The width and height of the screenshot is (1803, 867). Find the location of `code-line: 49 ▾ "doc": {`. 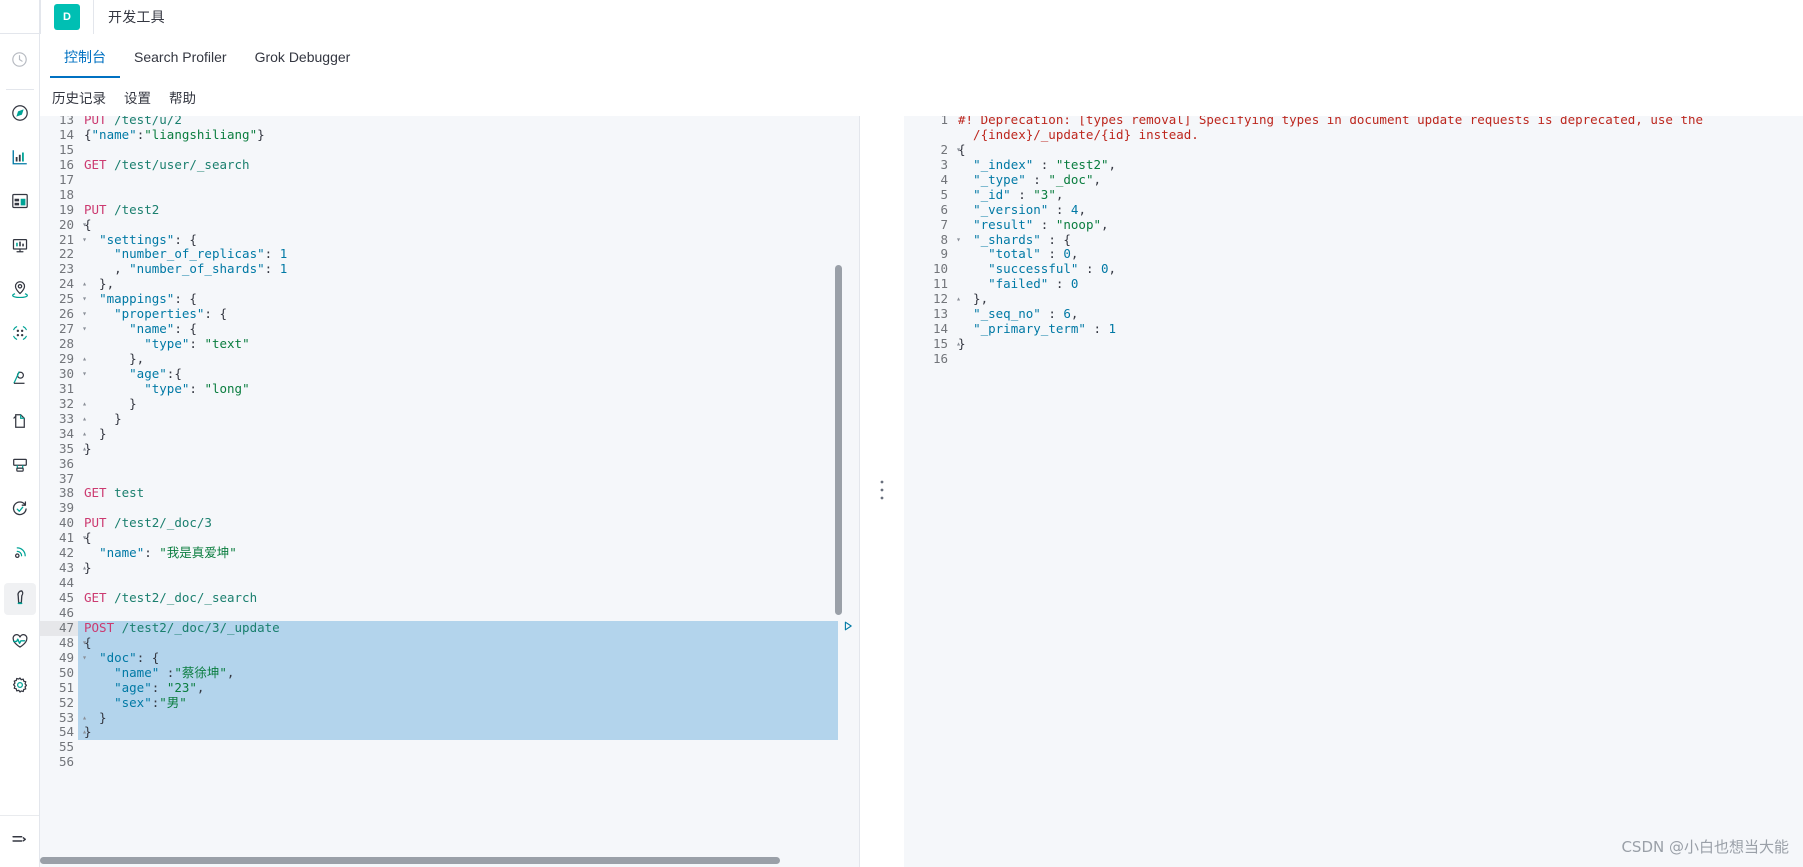

code-line: 49 ▾ "doc": { is located at coordinates (450, 658).